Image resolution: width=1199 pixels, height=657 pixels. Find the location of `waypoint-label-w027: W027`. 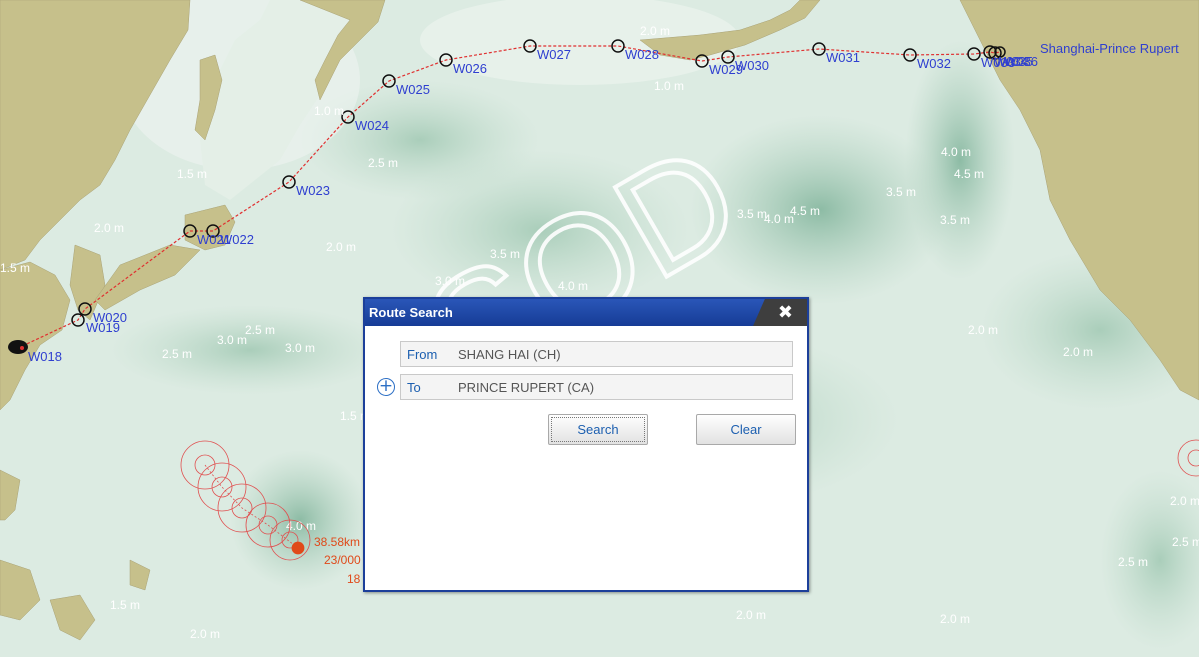

waypoint-label-w027: W027 is located at coordinates (554, 54).